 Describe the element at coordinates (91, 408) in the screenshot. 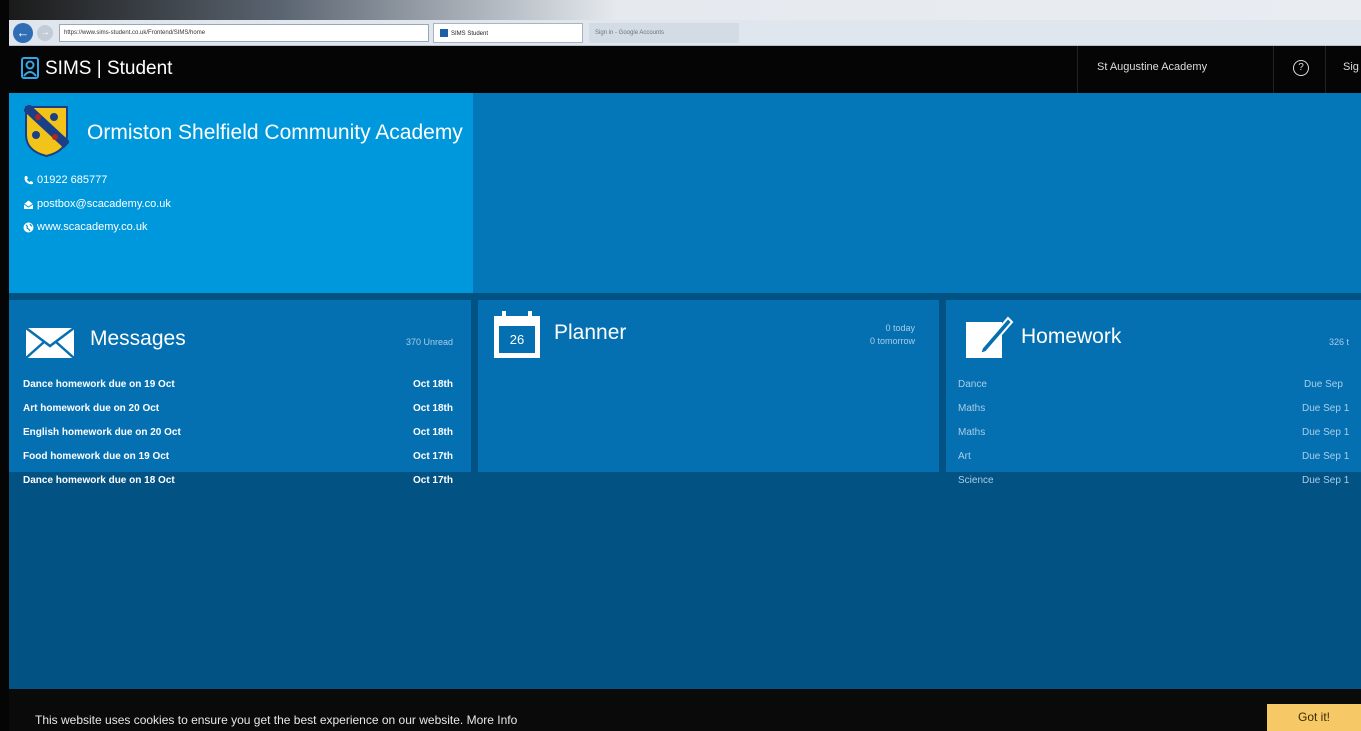

I see `message-subject: Art homework due on 20 Oct` at that location.